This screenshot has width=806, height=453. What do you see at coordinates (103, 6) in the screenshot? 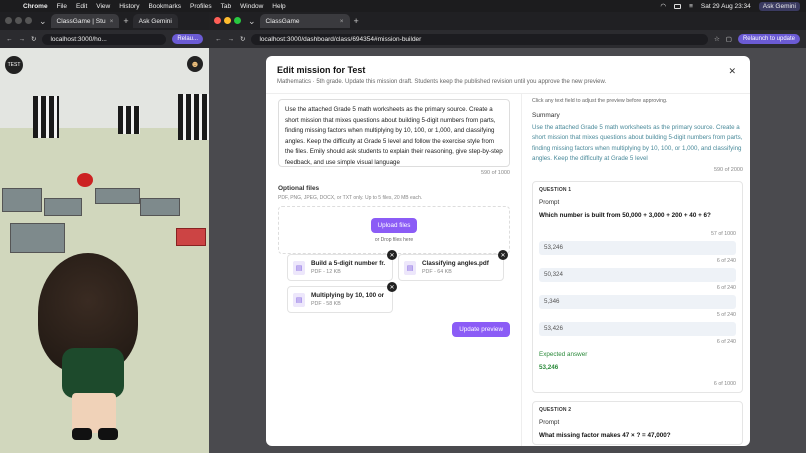
I see `menu-view: View` at bounding box center [103, 6].